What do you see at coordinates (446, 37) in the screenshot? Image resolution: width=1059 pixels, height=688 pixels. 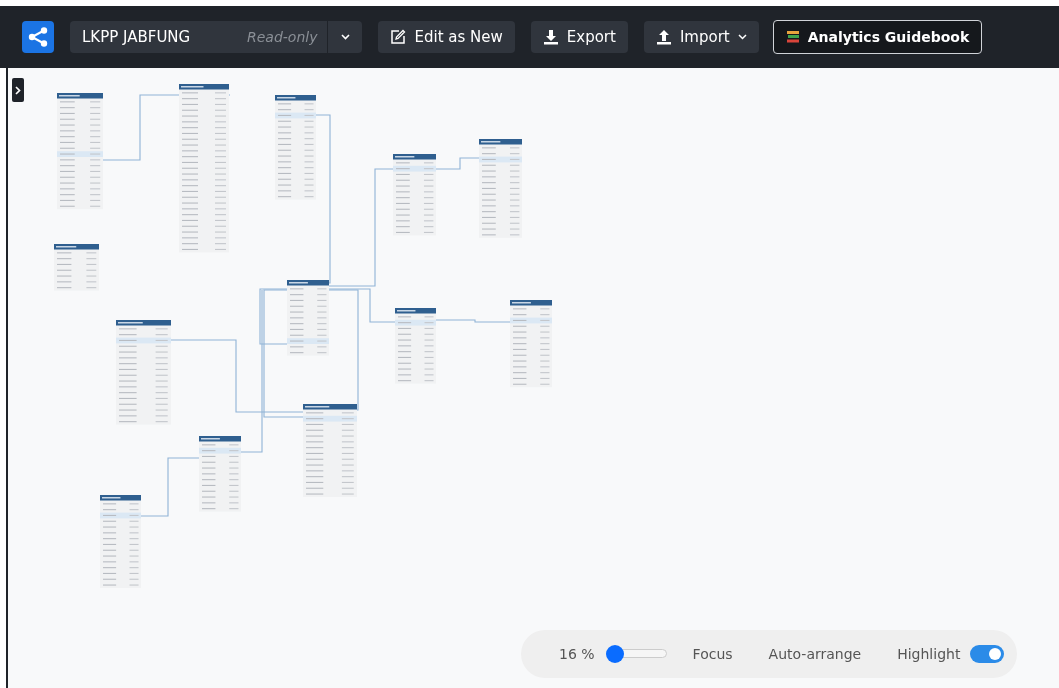 I see `edit-button: Edit as New` at bounding box center [446, 37].